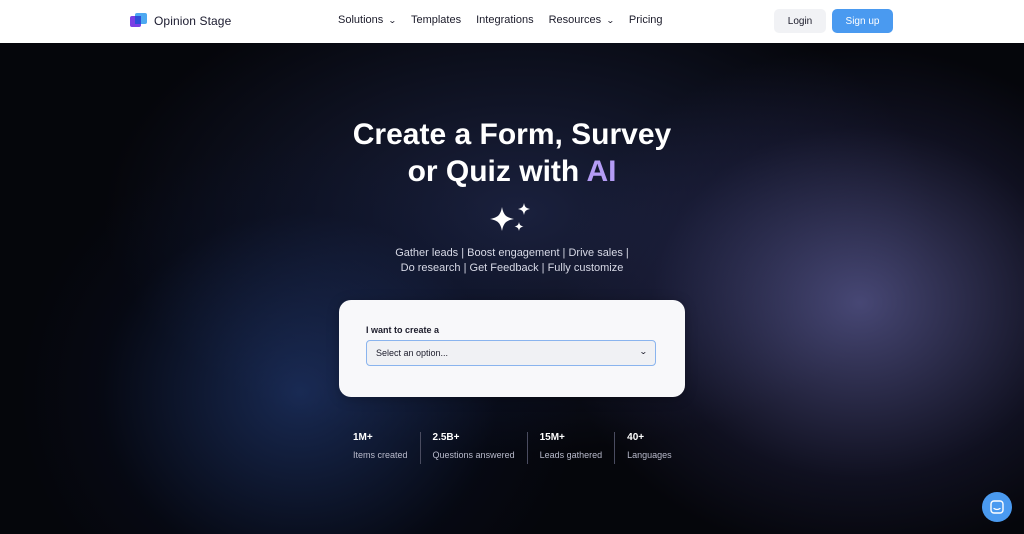  Describe the element at coordinates (636, 437) in the screenshot. I see `stat-value: 40+` at that location.